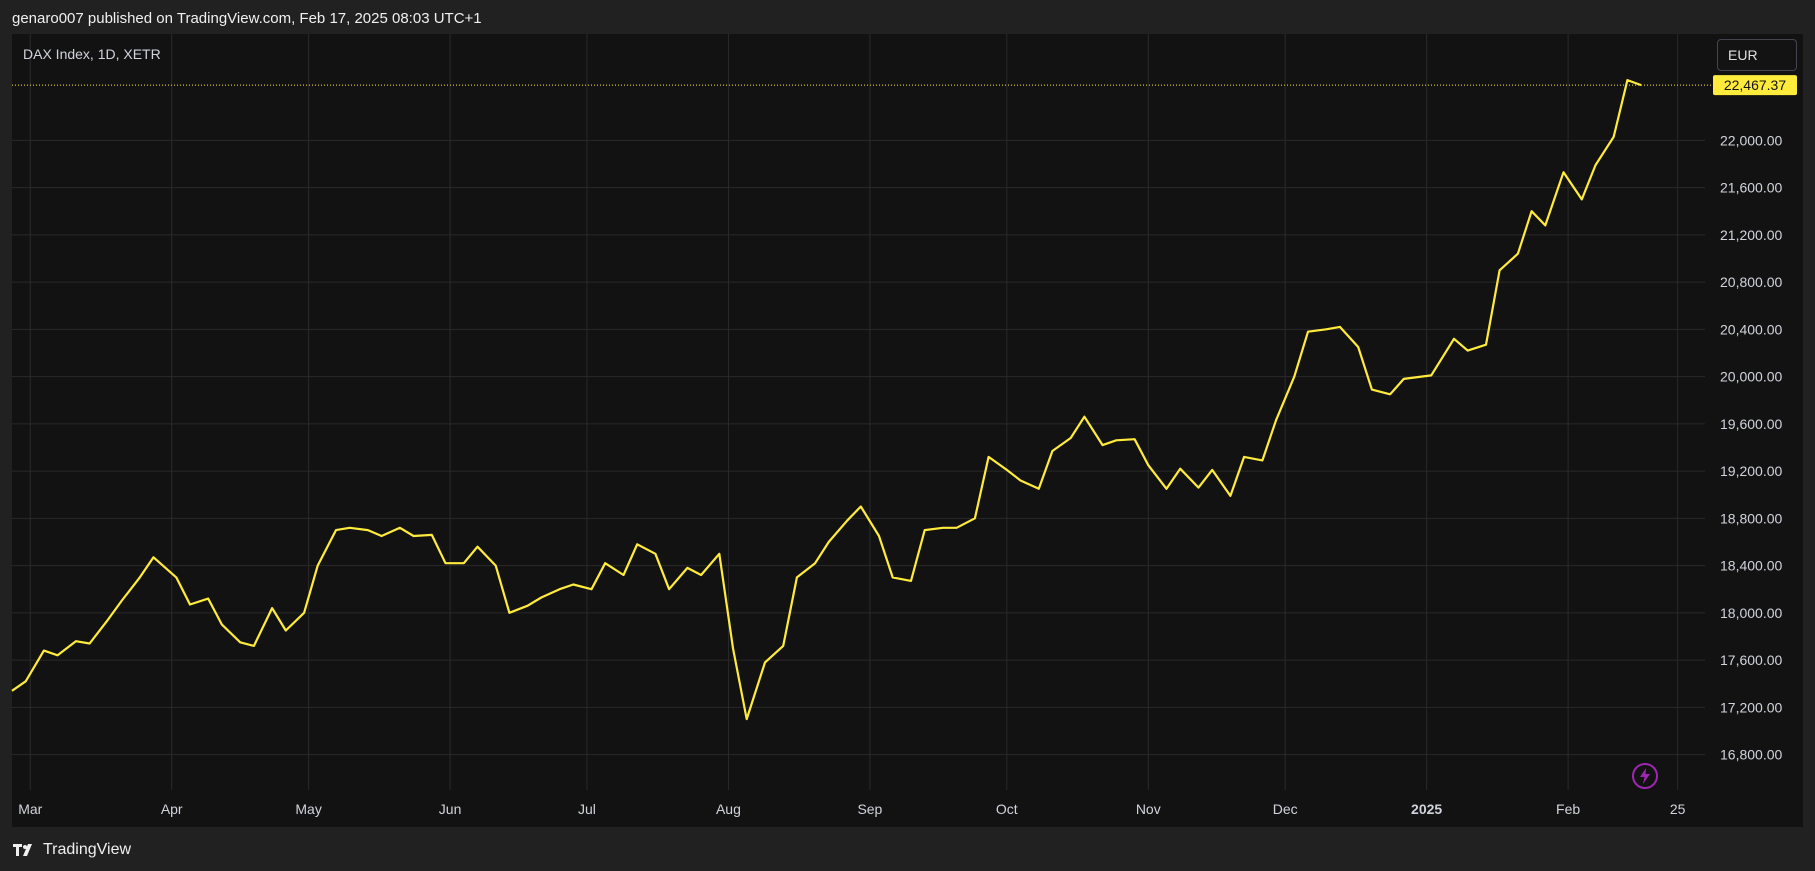 The width and height of the screenshot is (1815, 871). I want to click on x-tick-label: 2025, so click(1426, 809).